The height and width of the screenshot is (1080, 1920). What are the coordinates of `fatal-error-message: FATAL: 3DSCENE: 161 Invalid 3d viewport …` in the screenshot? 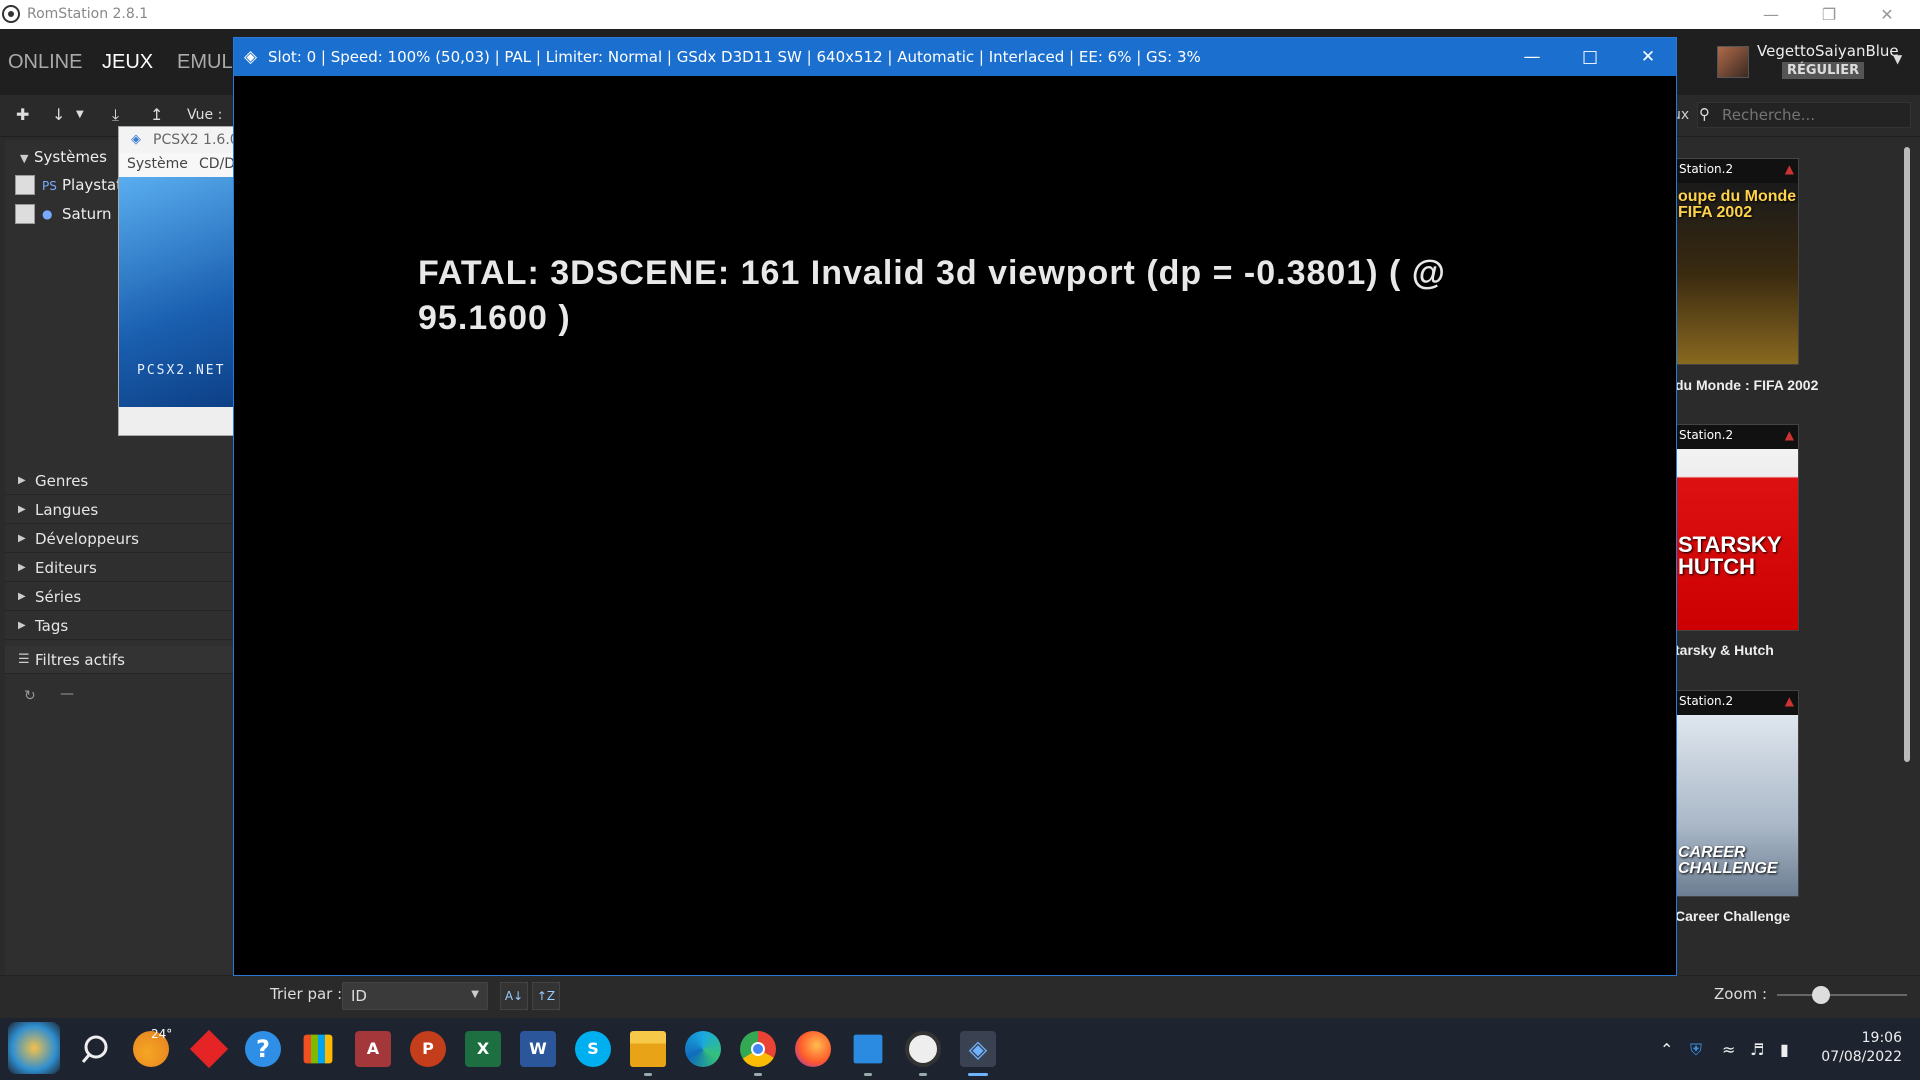 It's located at (932, 295).